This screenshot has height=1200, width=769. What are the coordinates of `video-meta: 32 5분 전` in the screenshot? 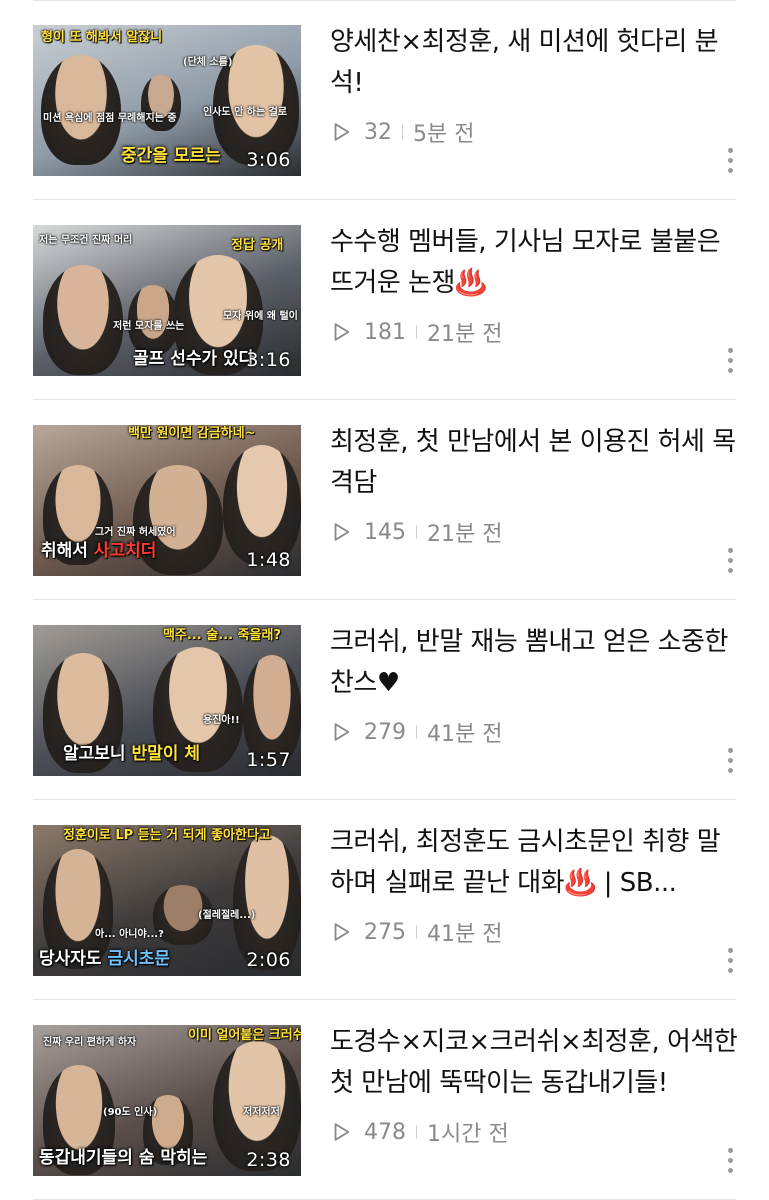 It's located at (402, 132).